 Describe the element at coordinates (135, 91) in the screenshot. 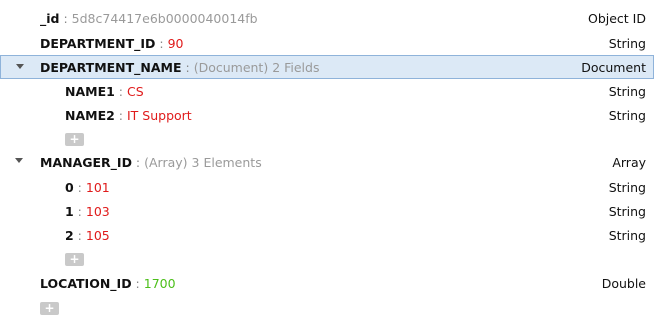

I see `field-value: CS` at that location.